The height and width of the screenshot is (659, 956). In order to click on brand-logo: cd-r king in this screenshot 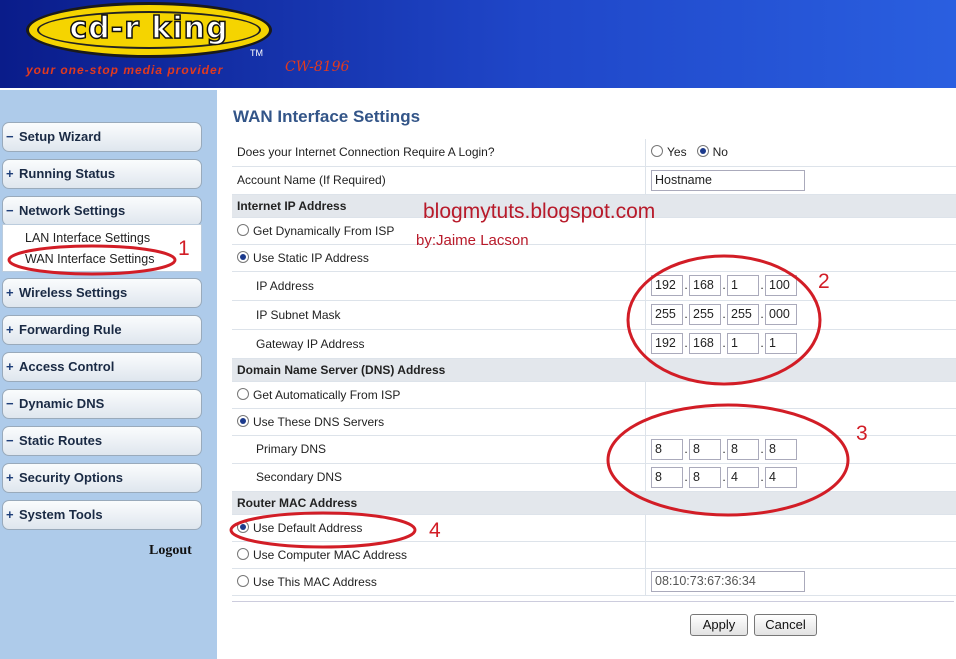, I will do `click(149, 30)`.